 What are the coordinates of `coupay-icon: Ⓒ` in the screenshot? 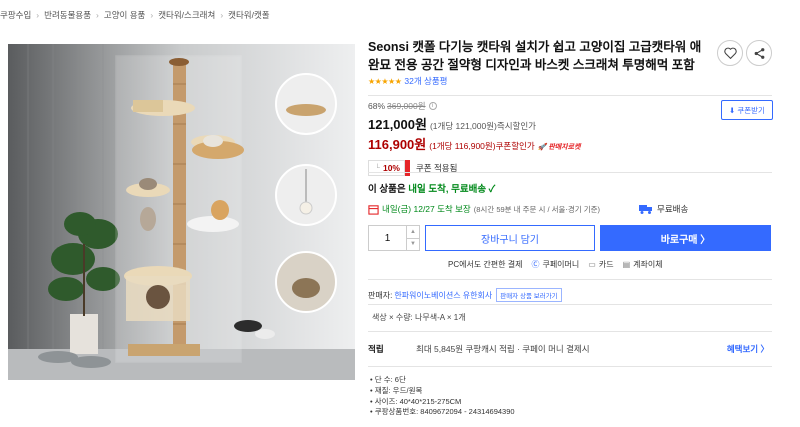 It's located at (535, 264).